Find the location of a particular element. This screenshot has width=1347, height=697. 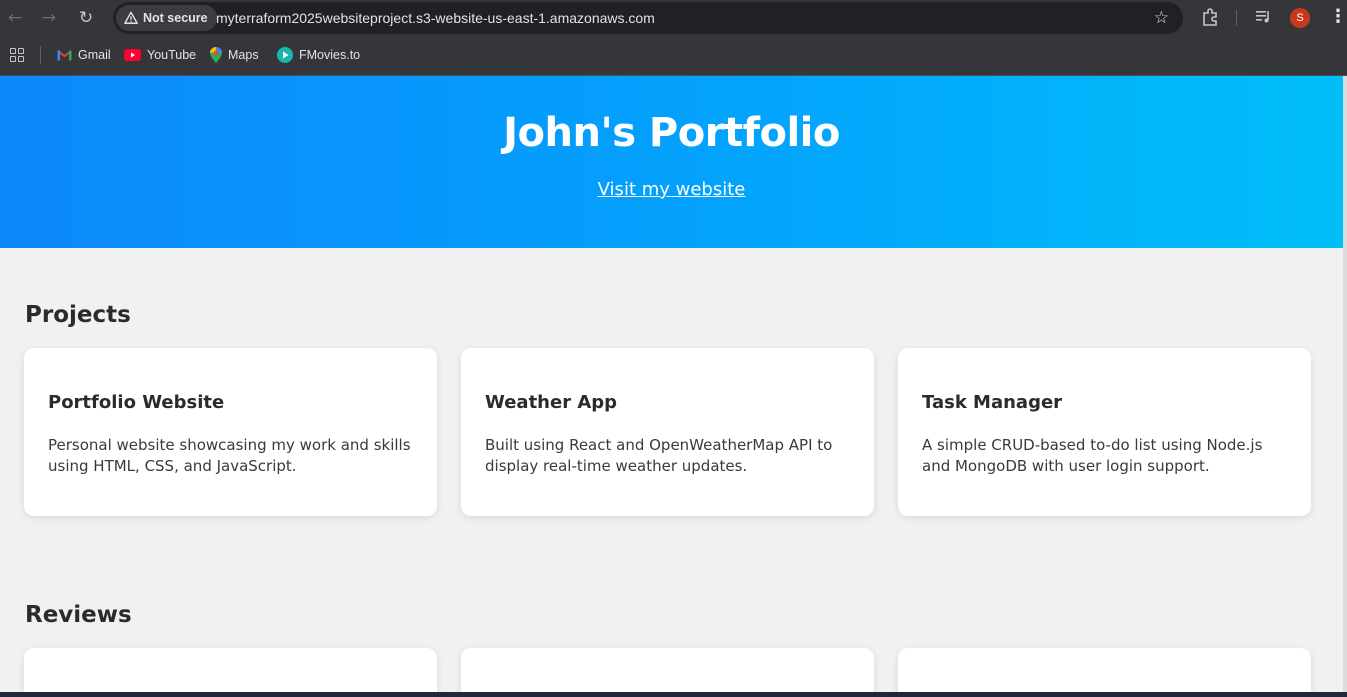

project-title: Weather App is located at coordinates (551, 402).